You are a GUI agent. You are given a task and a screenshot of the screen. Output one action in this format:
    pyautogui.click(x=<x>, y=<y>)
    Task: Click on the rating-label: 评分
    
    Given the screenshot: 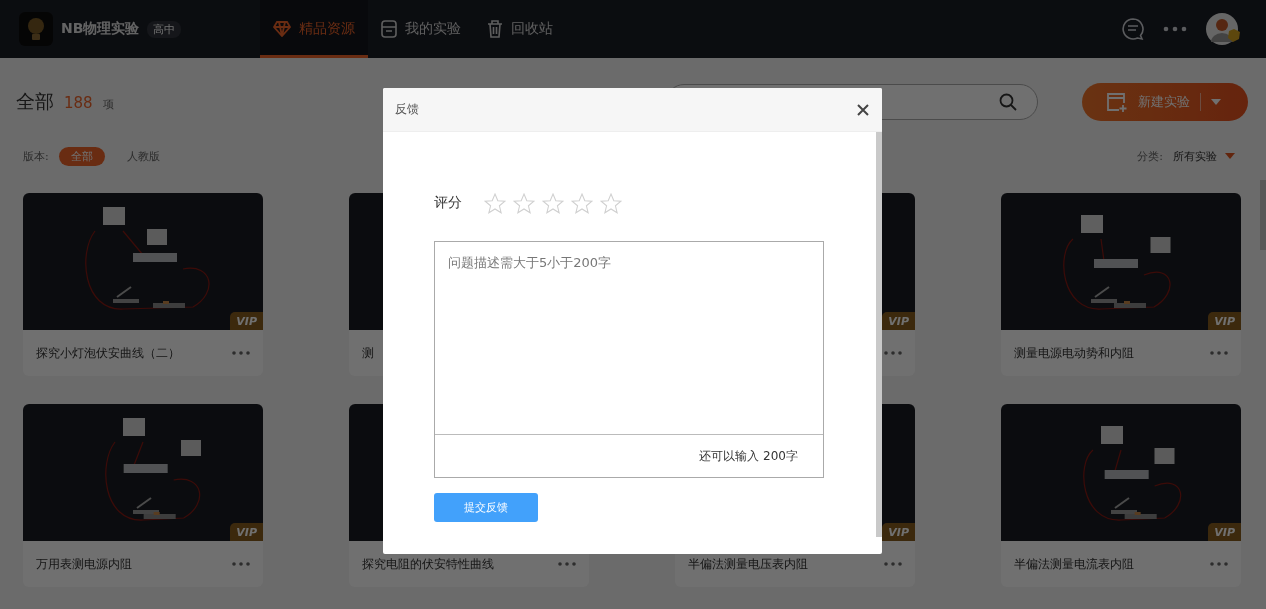 What is the action you would take?
    pyautogui.click(x=448, y=203)
    